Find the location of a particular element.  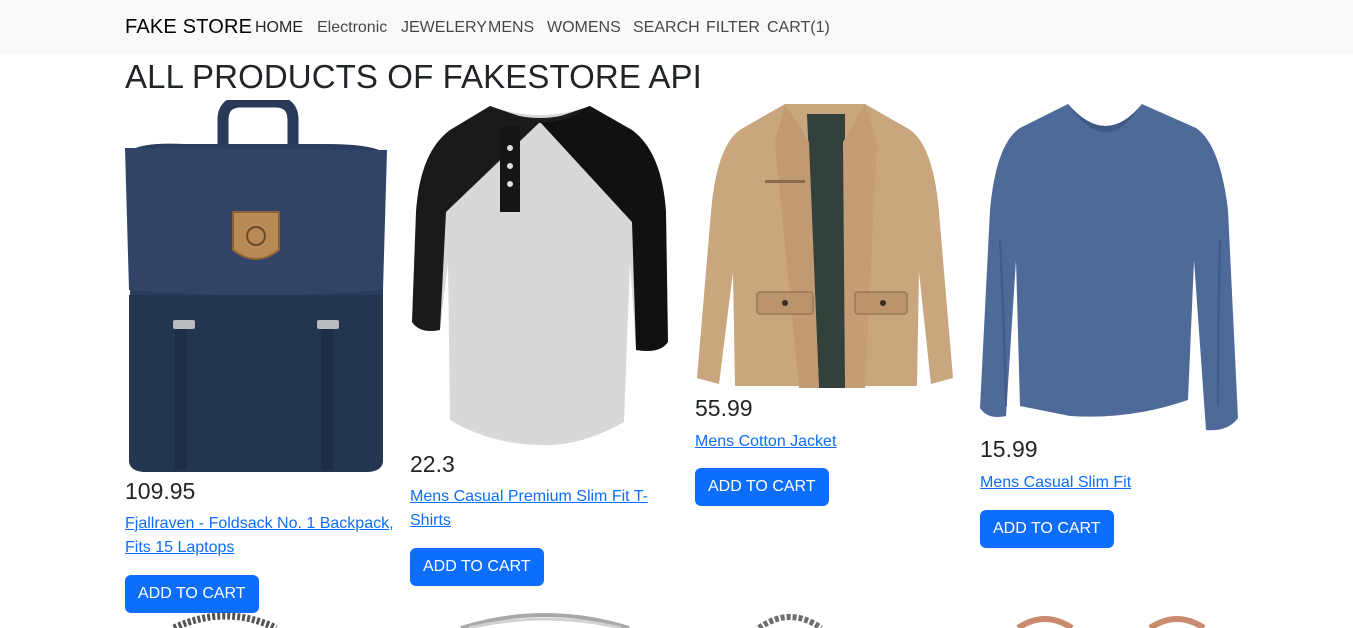

nav-womens: WOMENS is located at coordinates (584, 28).